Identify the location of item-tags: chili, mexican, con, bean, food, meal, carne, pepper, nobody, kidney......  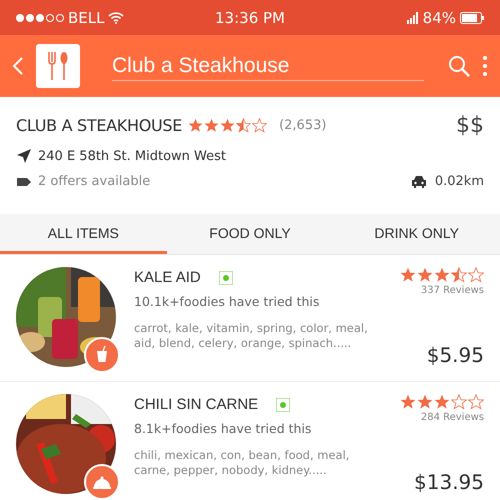
(258, 463).